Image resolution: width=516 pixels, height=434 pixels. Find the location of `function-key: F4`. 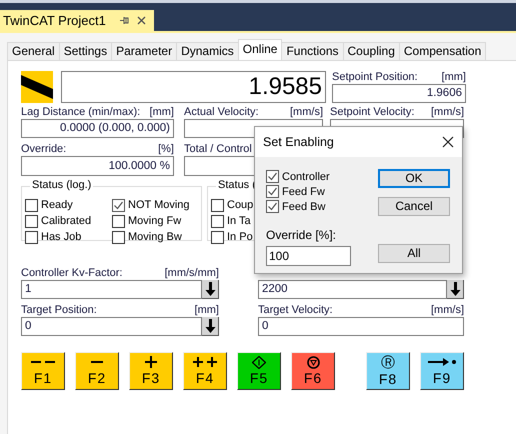

function-key: F4 is located at coordinates (205, 371).